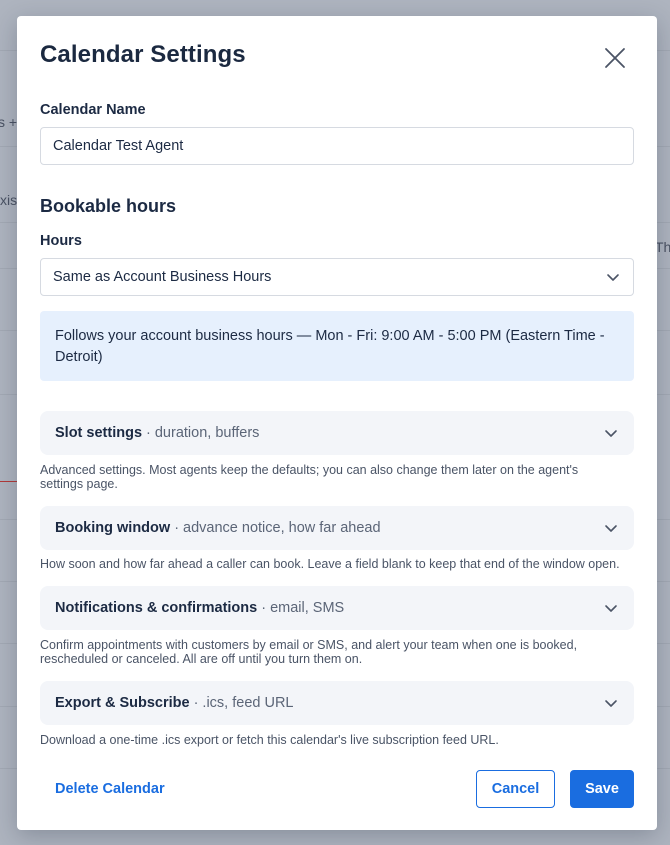 The height and width of the screenshot is (845, 670). I want to click on section-subtitle: · duration, buffers, so click(203, 433).